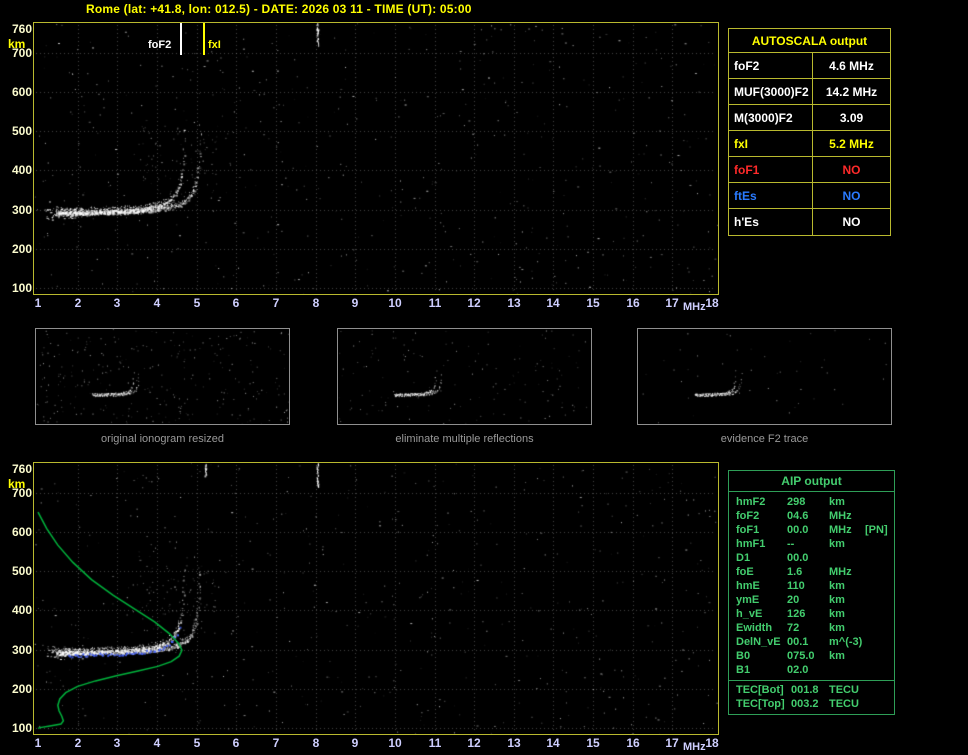  I want to click on aip-row-d1: D1 00.0, so click(811, 558).